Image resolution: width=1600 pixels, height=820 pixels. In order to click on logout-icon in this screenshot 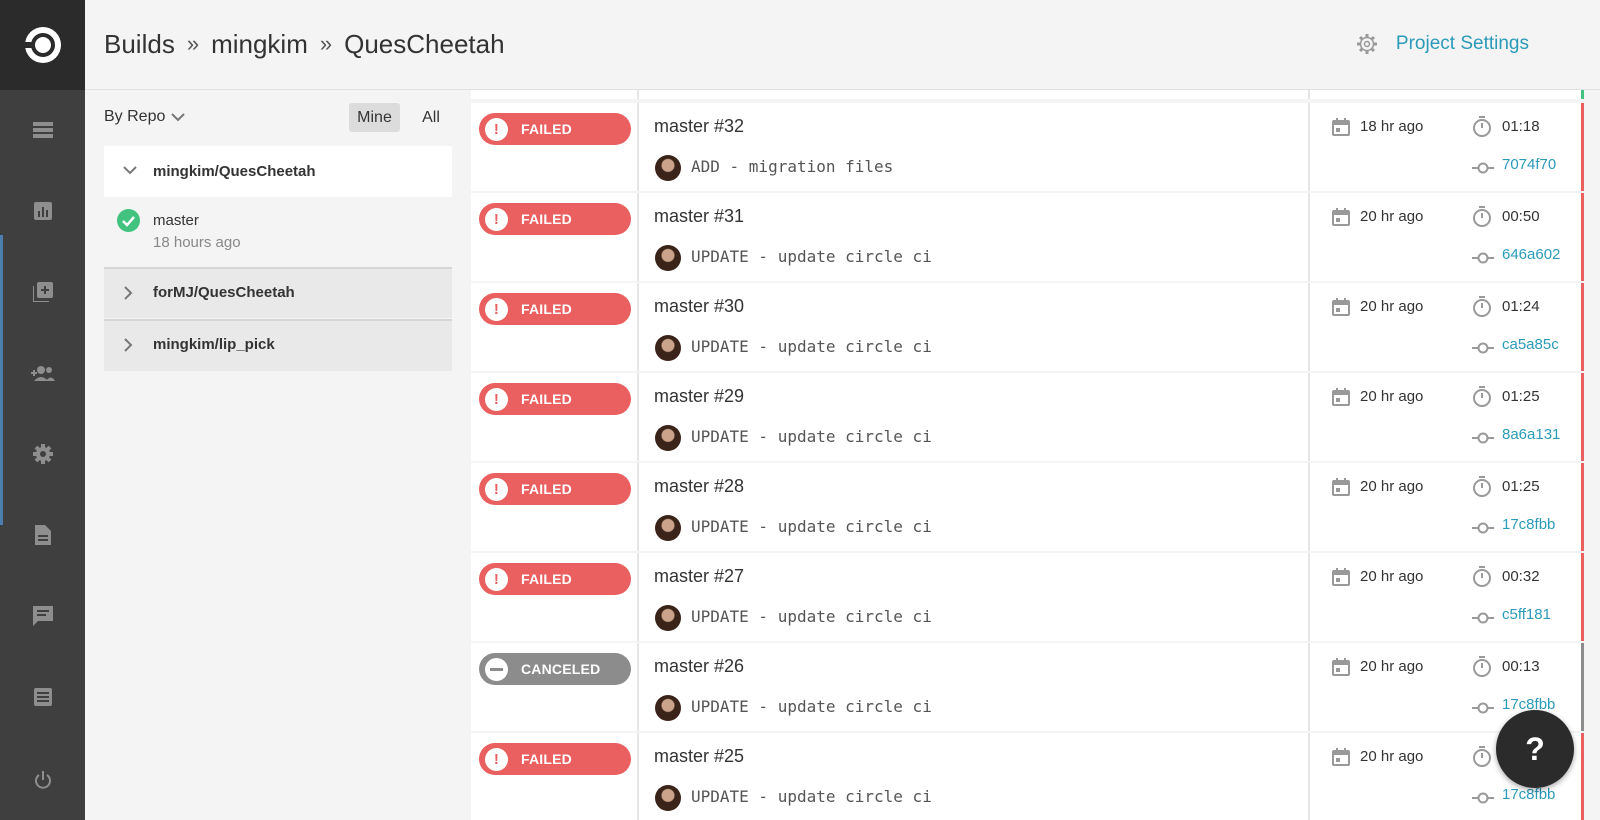, I will do `click(42, 780)`.